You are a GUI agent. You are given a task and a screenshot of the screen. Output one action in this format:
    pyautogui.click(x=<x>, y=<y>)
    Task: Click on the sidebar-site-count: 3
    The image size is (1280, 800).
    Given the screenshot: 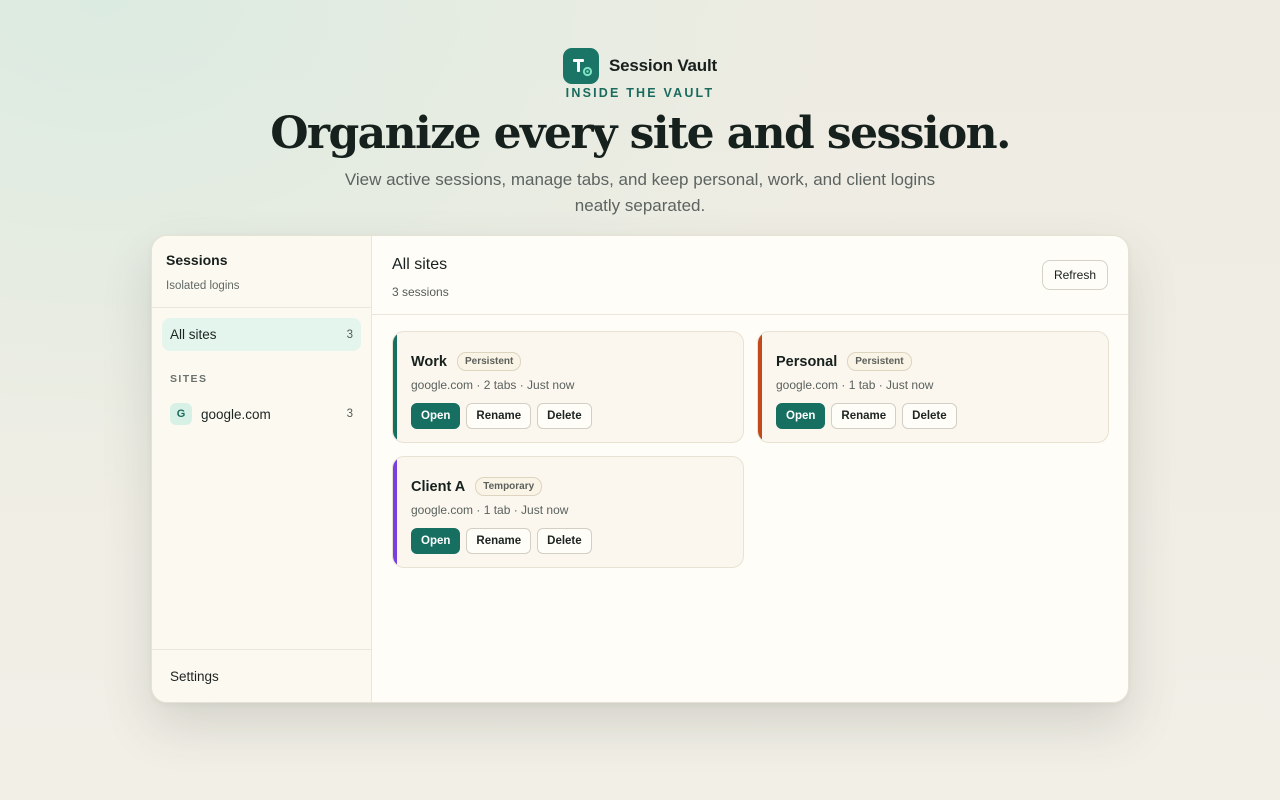 What is the action you would take?
    pyautogui.click(x=349, y=414)
    